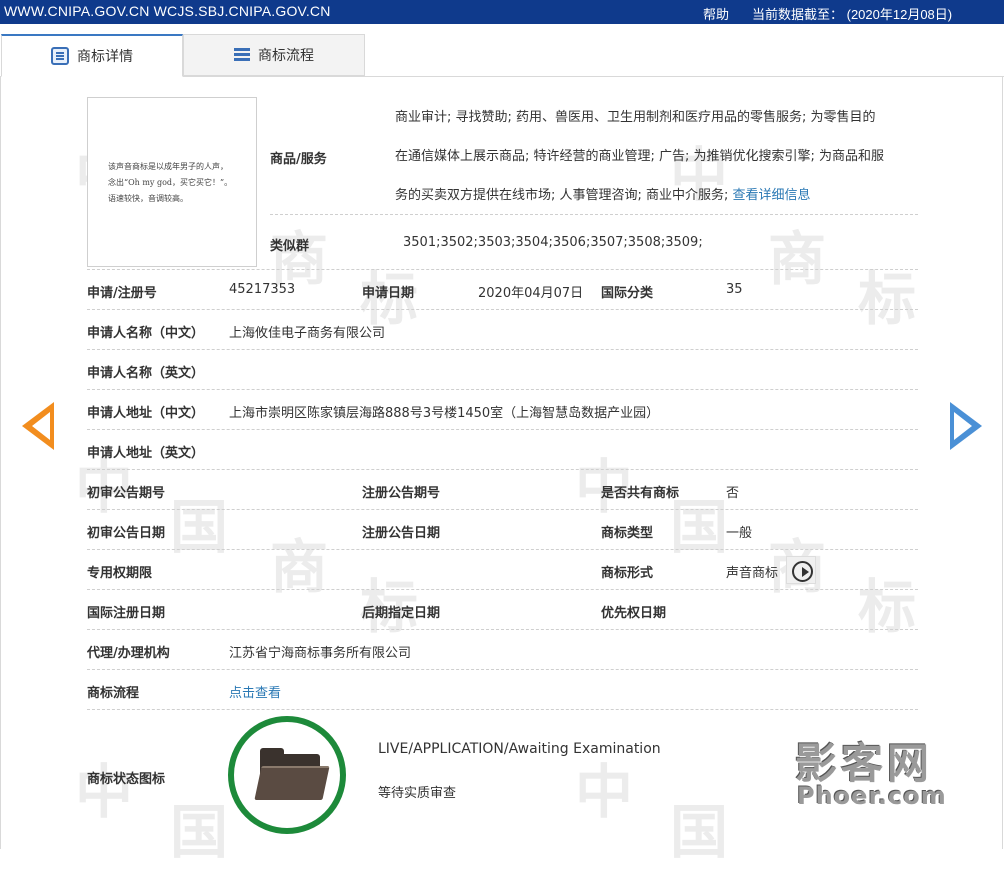 Image resolution: width=1004 pixels, height=869 pixels. What do you see at coordinates (148, 198) in the screenshot?
I see `sound-description-line: 语速较快，音调较高。` at bounding box center [148, 198].